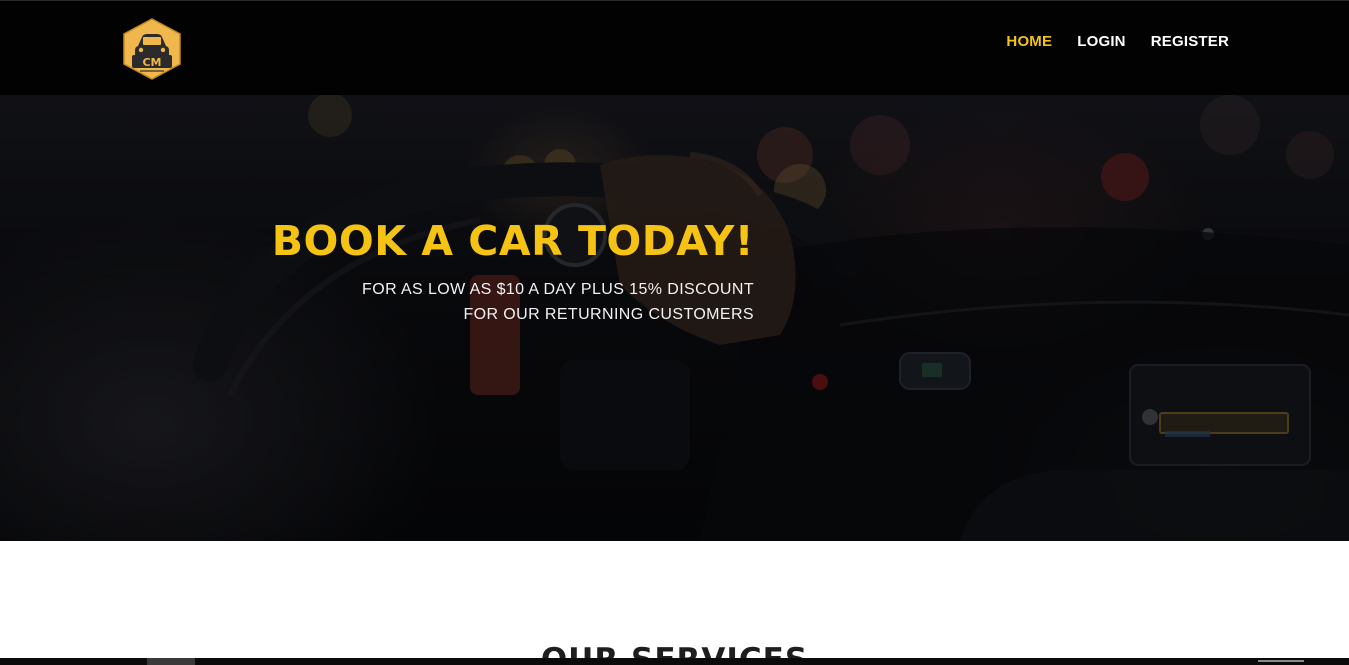  I want to click on nav-link-register: REGISTER, so click(1190, 42).